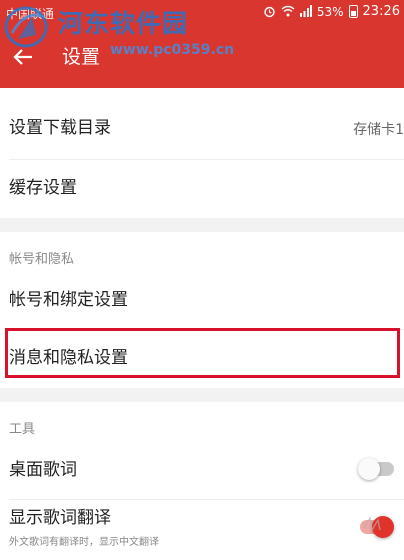  What do you see at coordinates (28, 26) in the screenshot?
I see `watermark-logo-icon` at bounding box center [28, 26].